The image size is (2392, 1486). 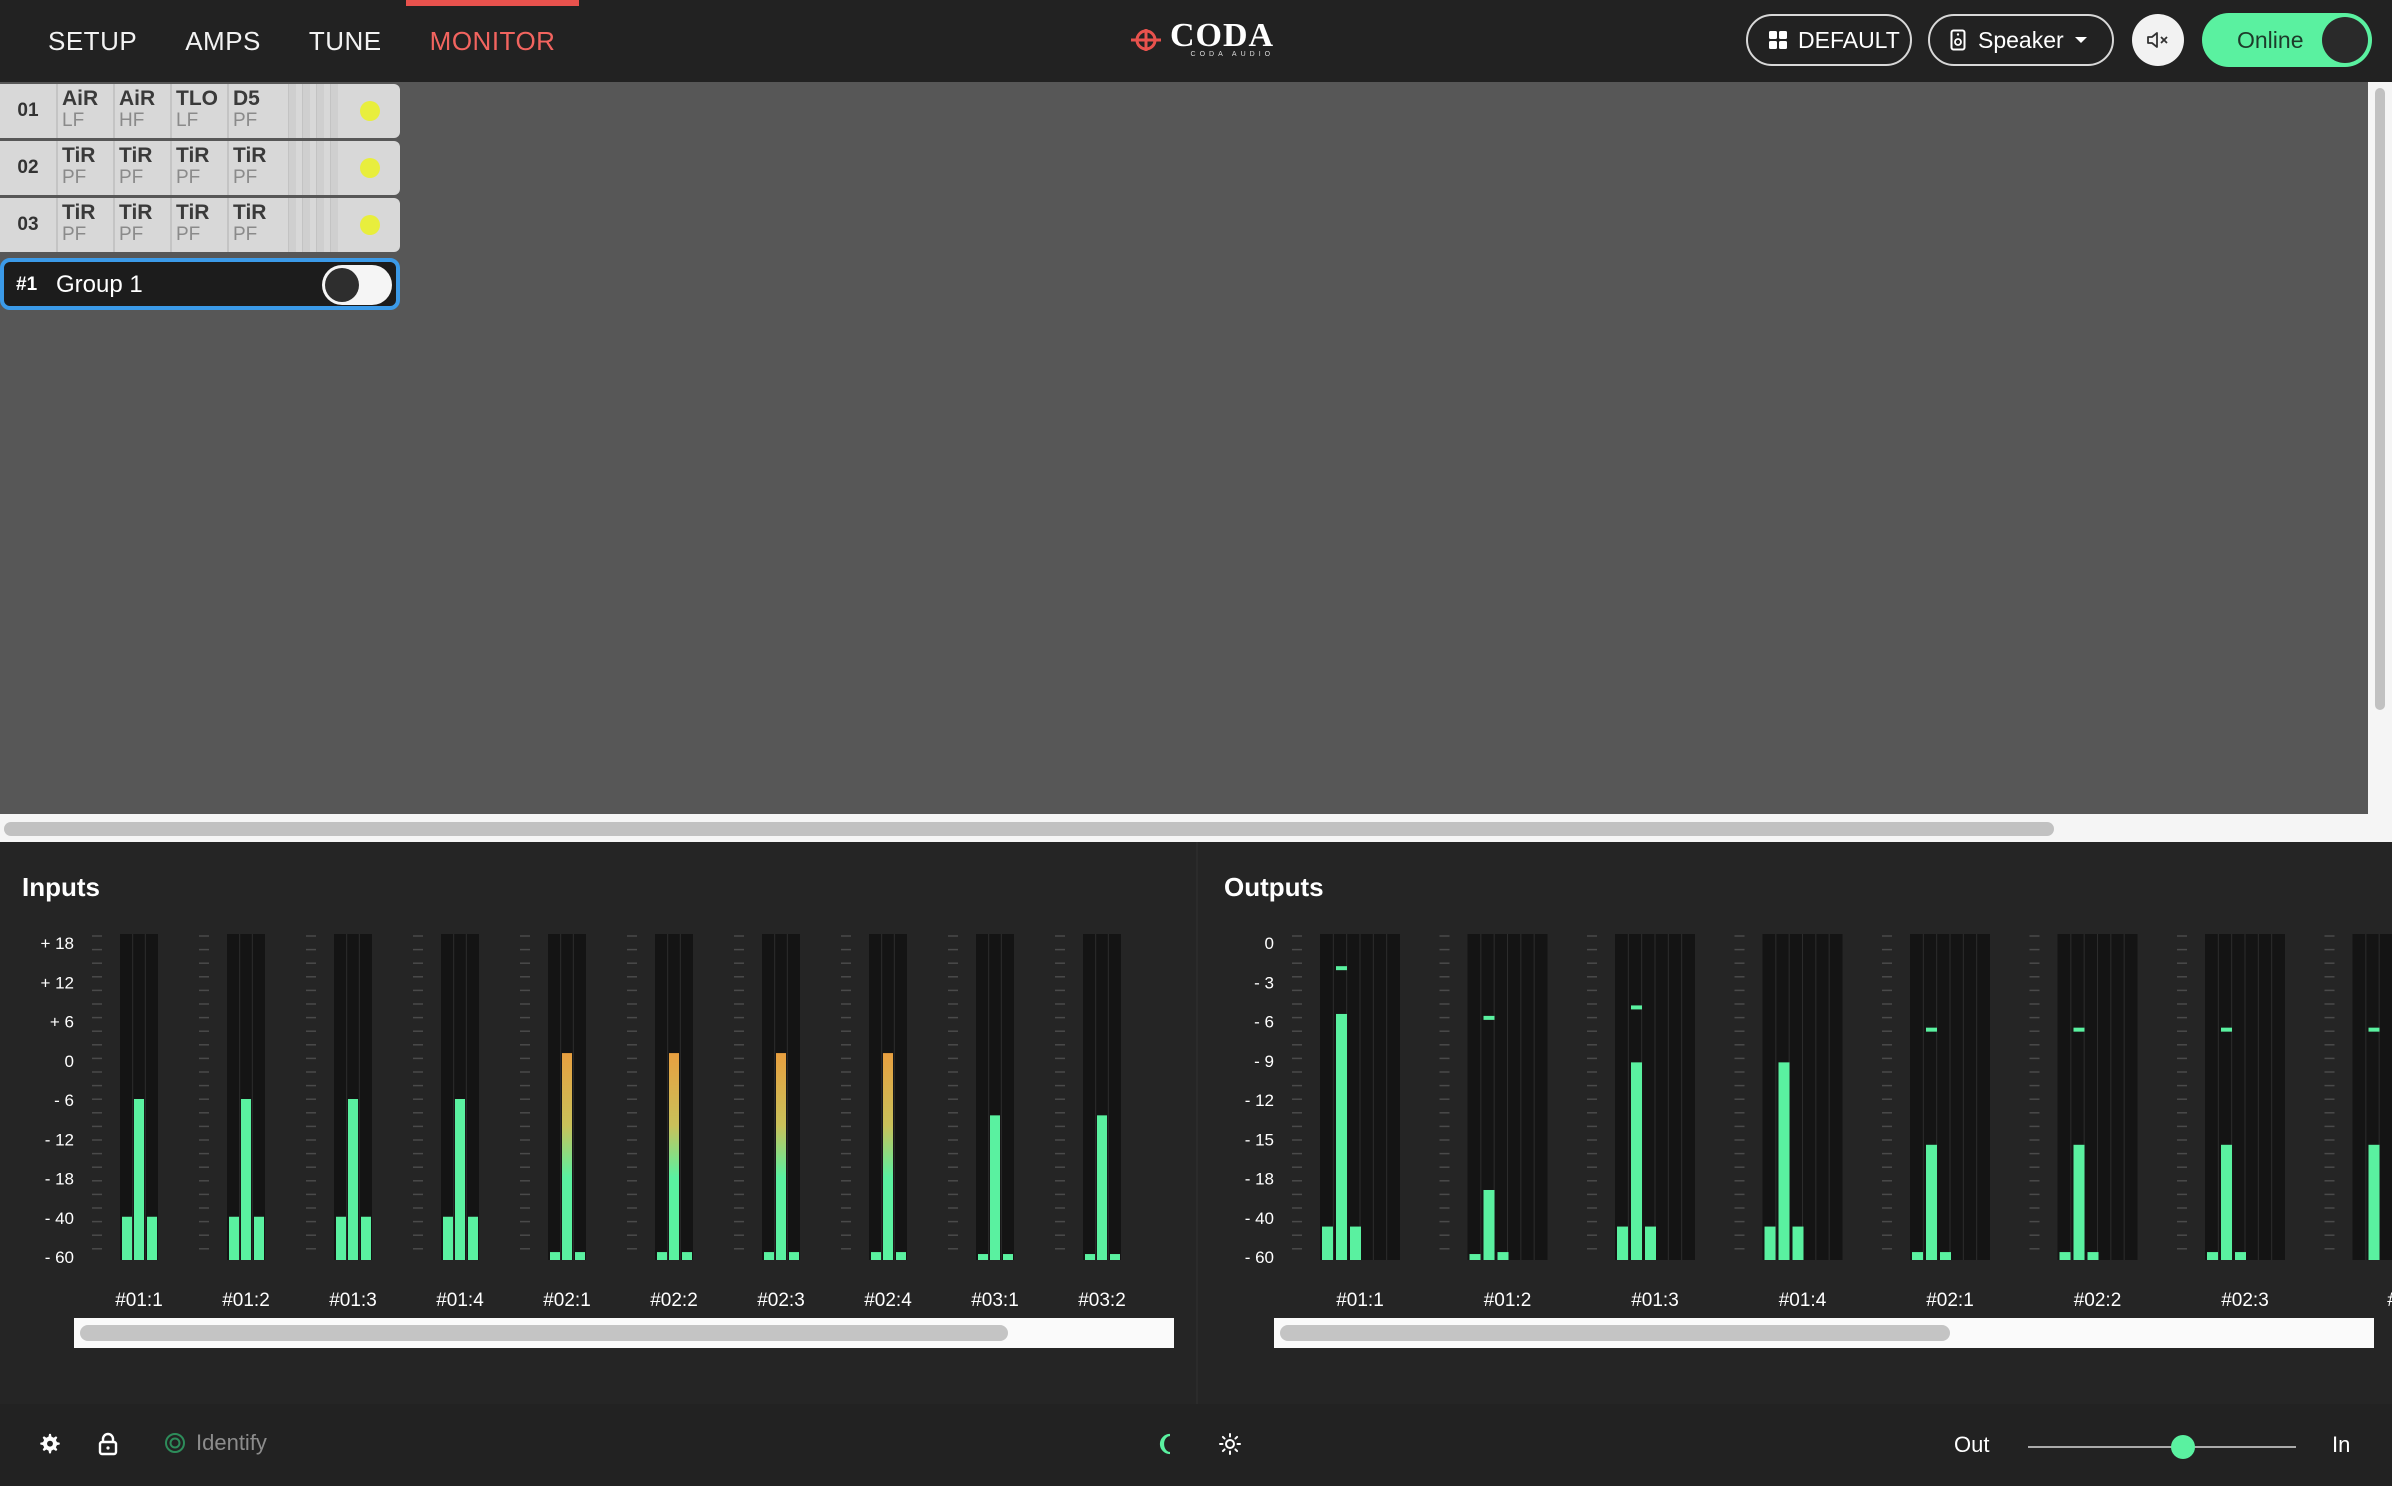 What do you see at coordinates (141, 111) in the screenshot?
I see `amp-channel: AiR HF` at bounding box center [141, 111].